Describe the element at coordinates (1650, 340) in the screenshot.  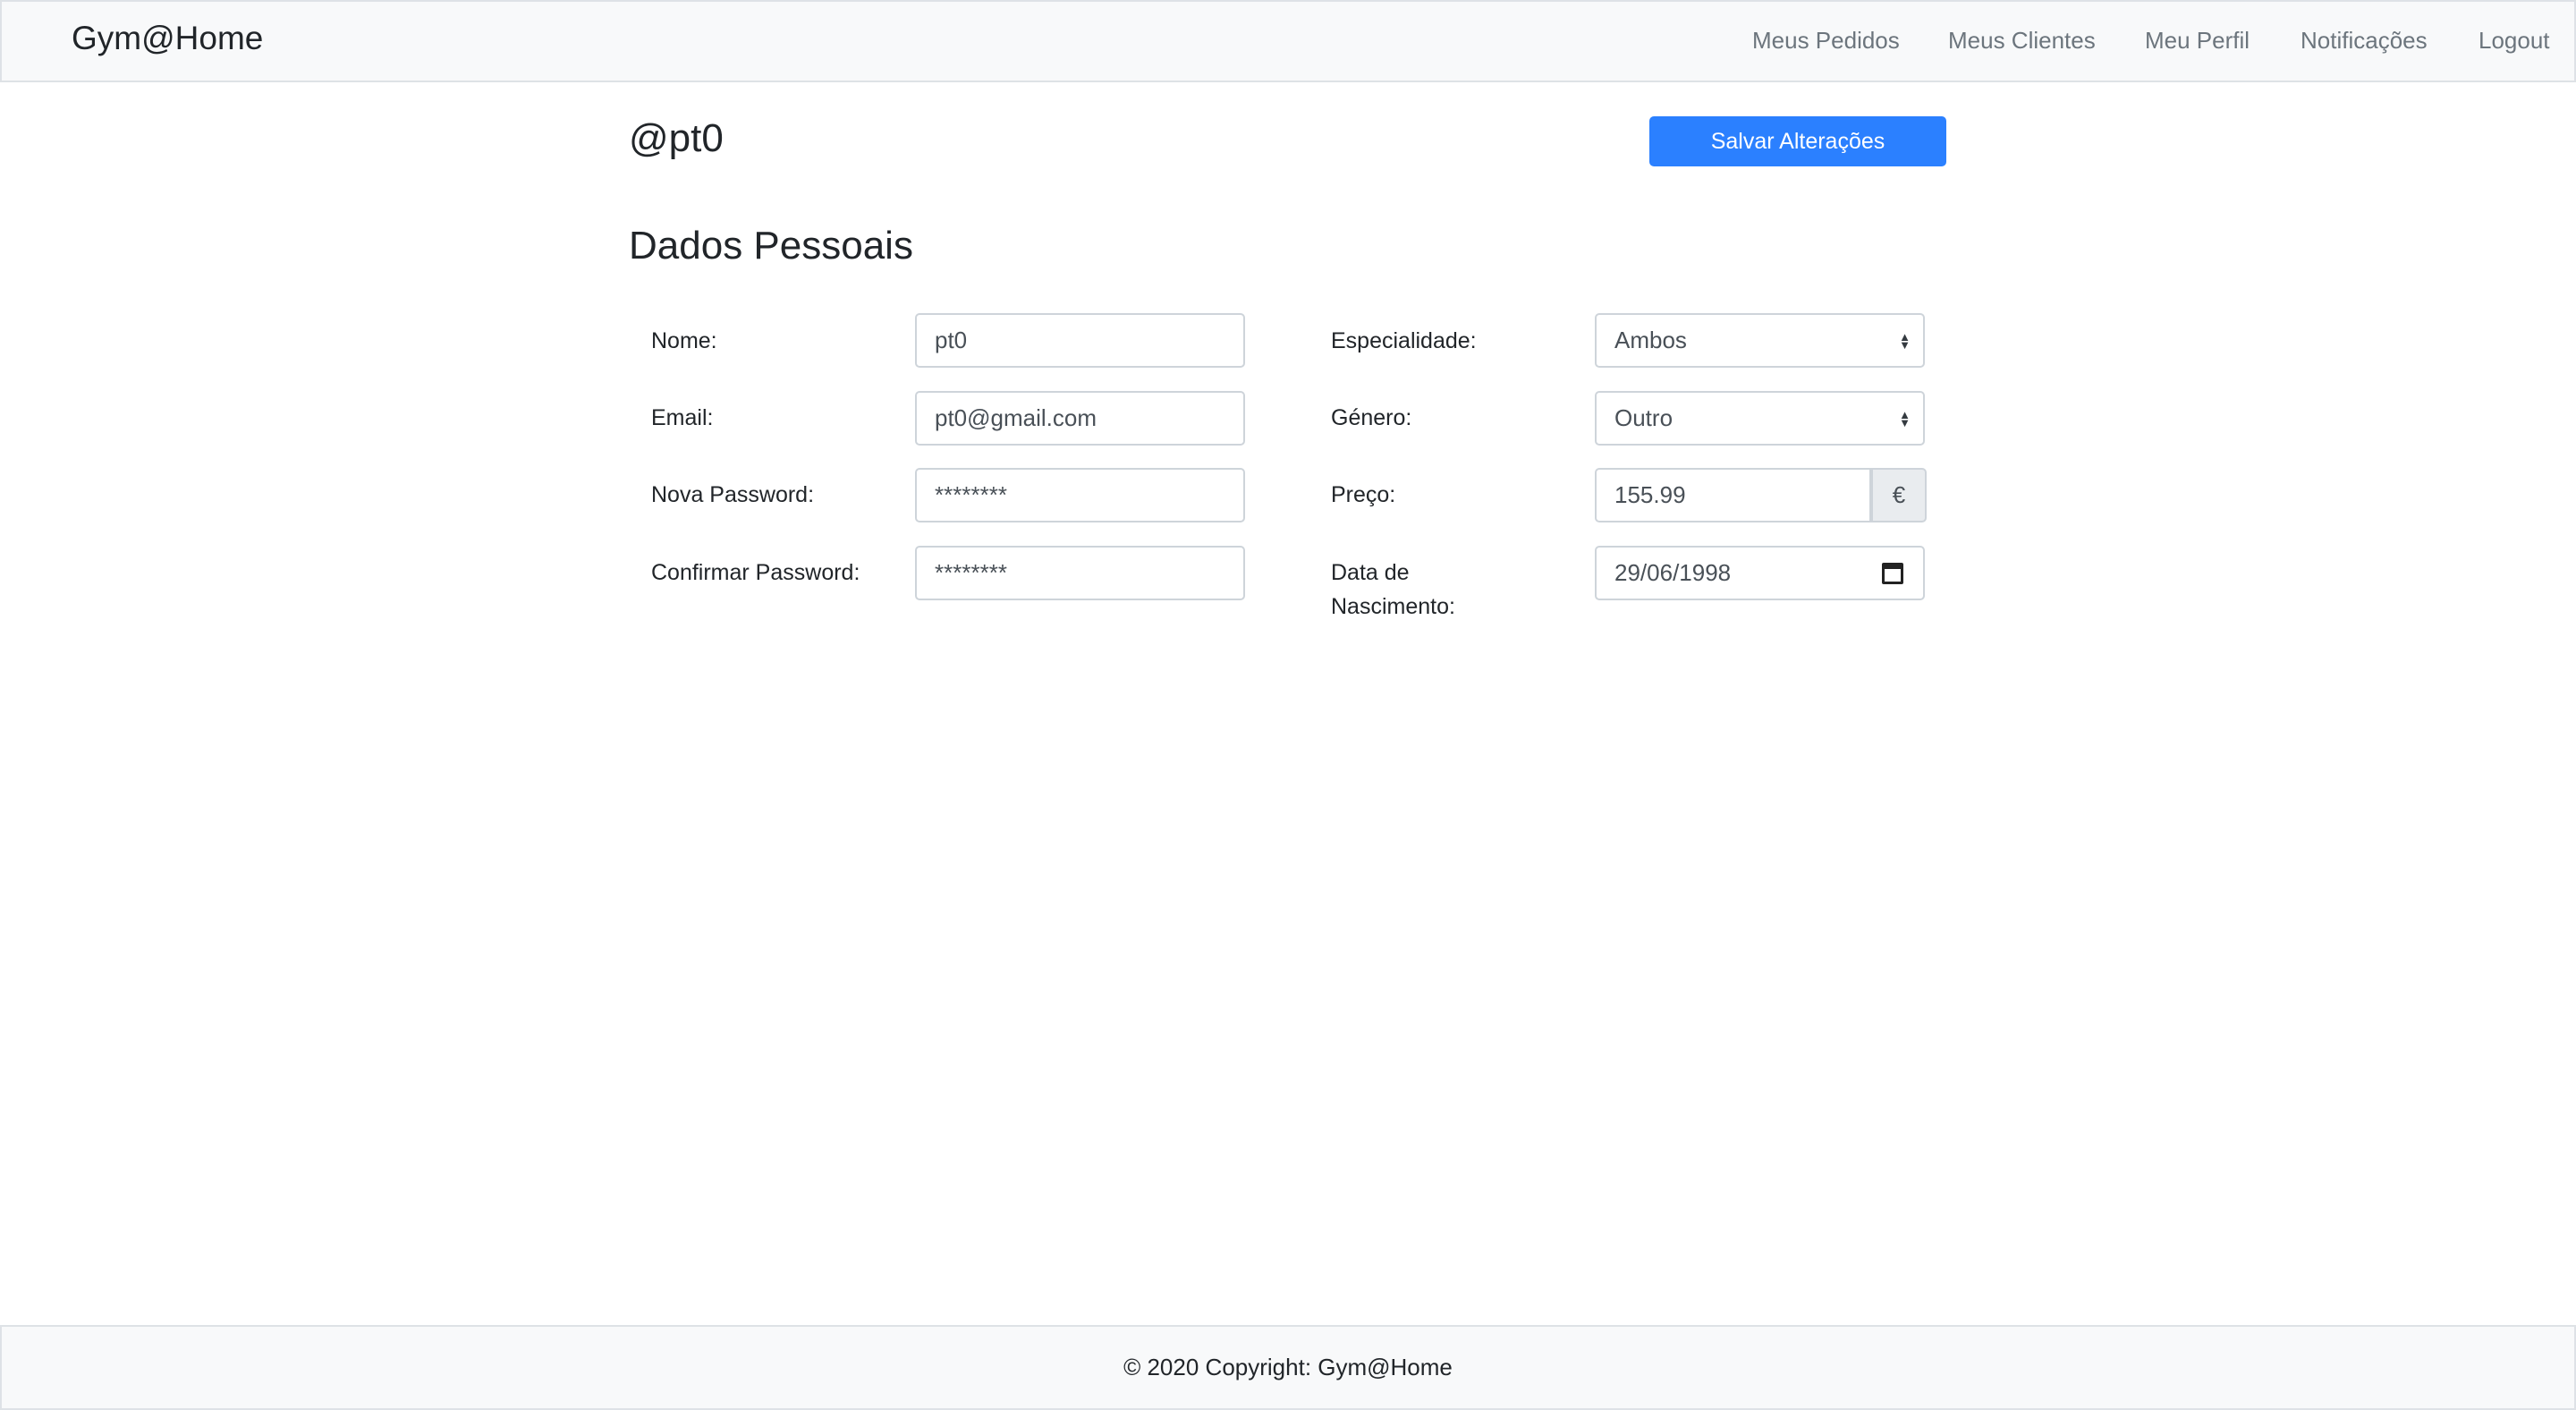
I see `especialidade-select-value: Ambos` at that location.